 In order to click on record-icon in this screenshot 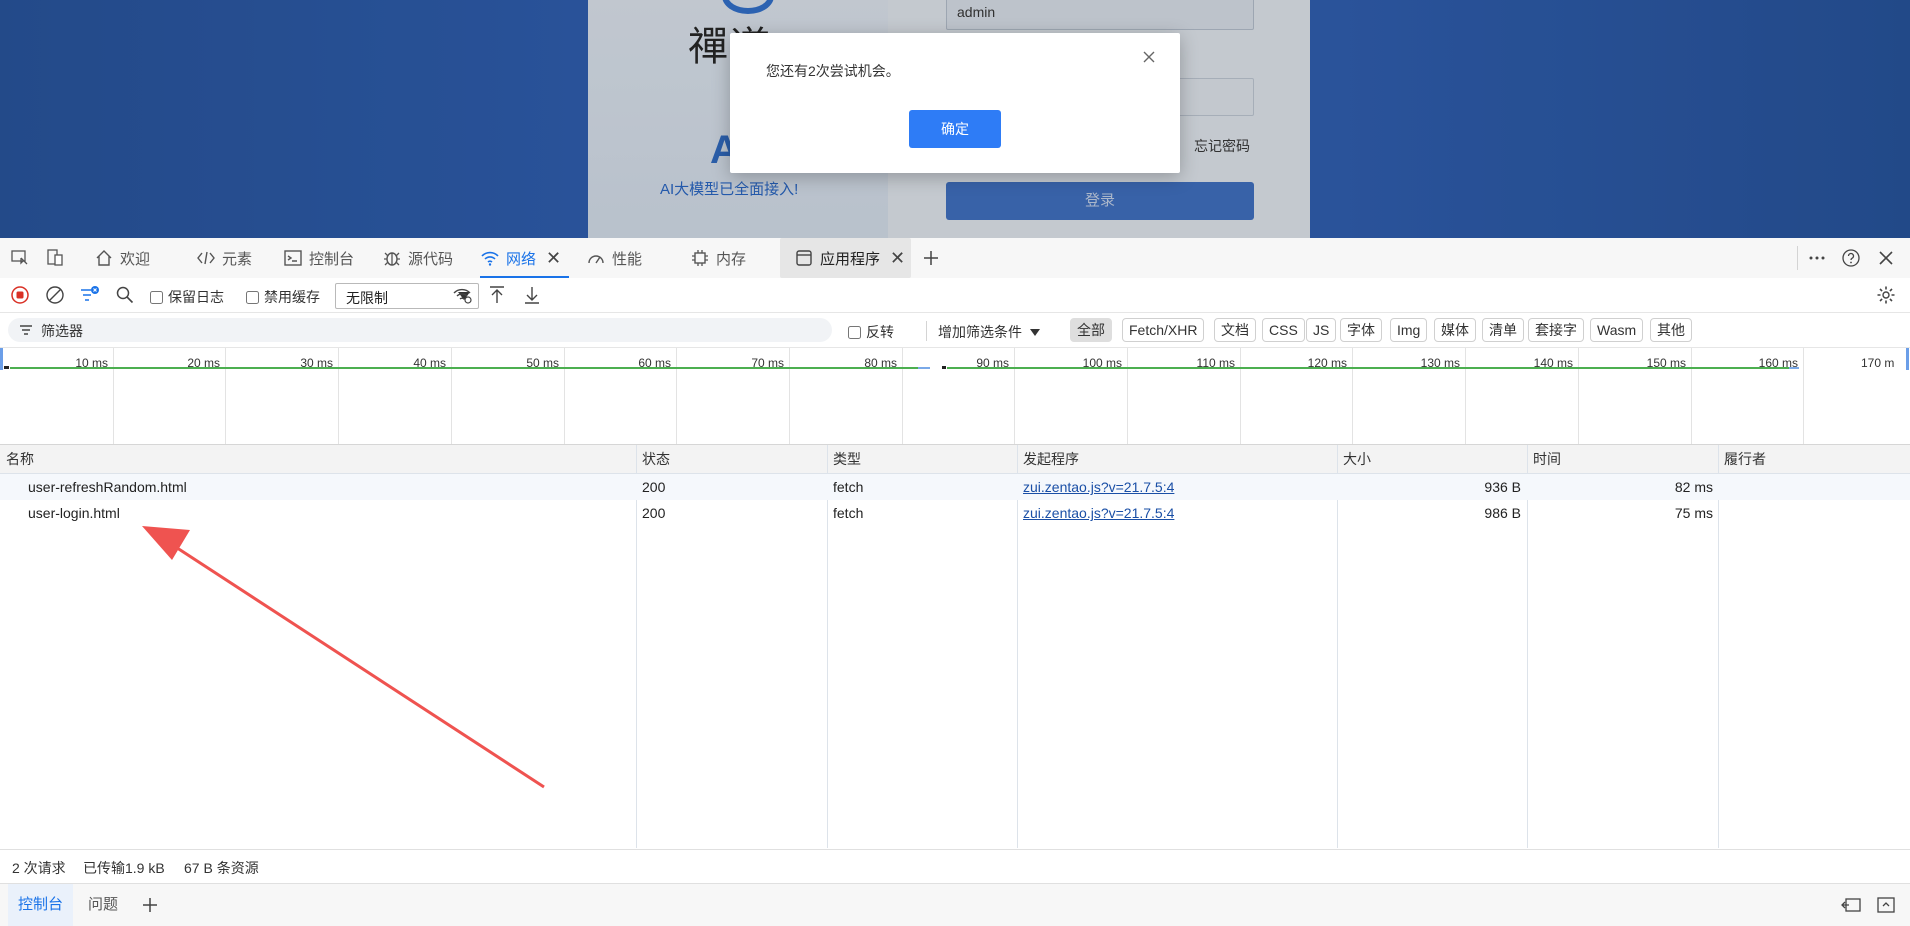, I will do `click(20, 295)`.